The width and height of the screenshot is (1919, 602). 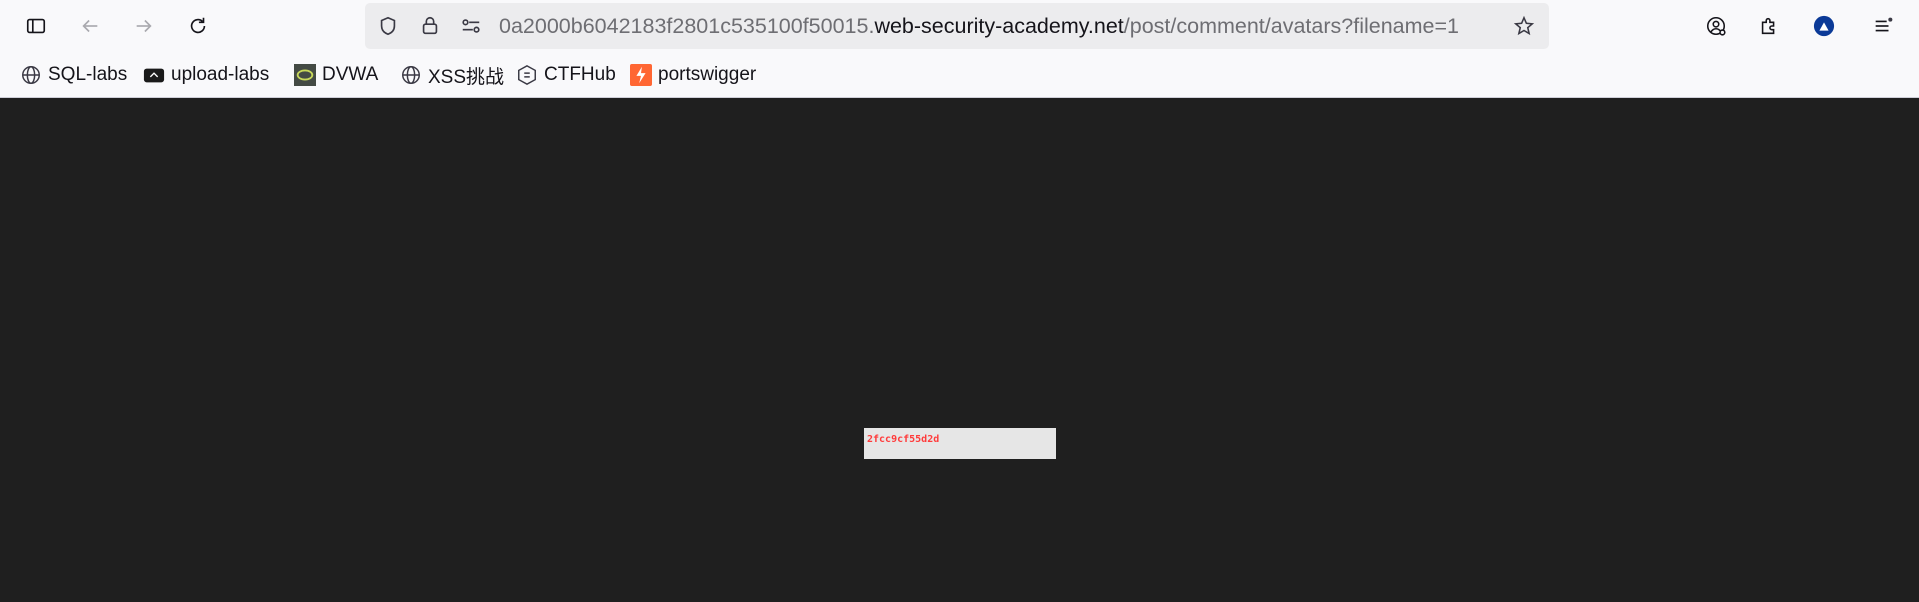 I want to click on sidebar-icon, so click(x=36, y=26).